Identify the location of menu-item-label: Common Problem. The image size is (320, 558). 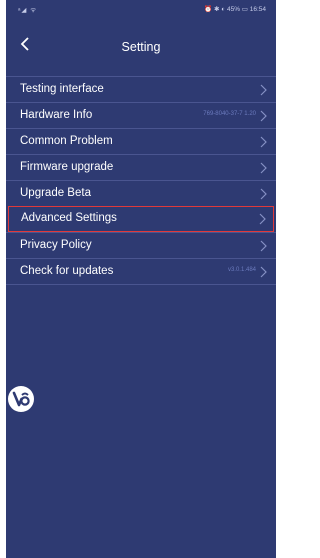
(66, 141).